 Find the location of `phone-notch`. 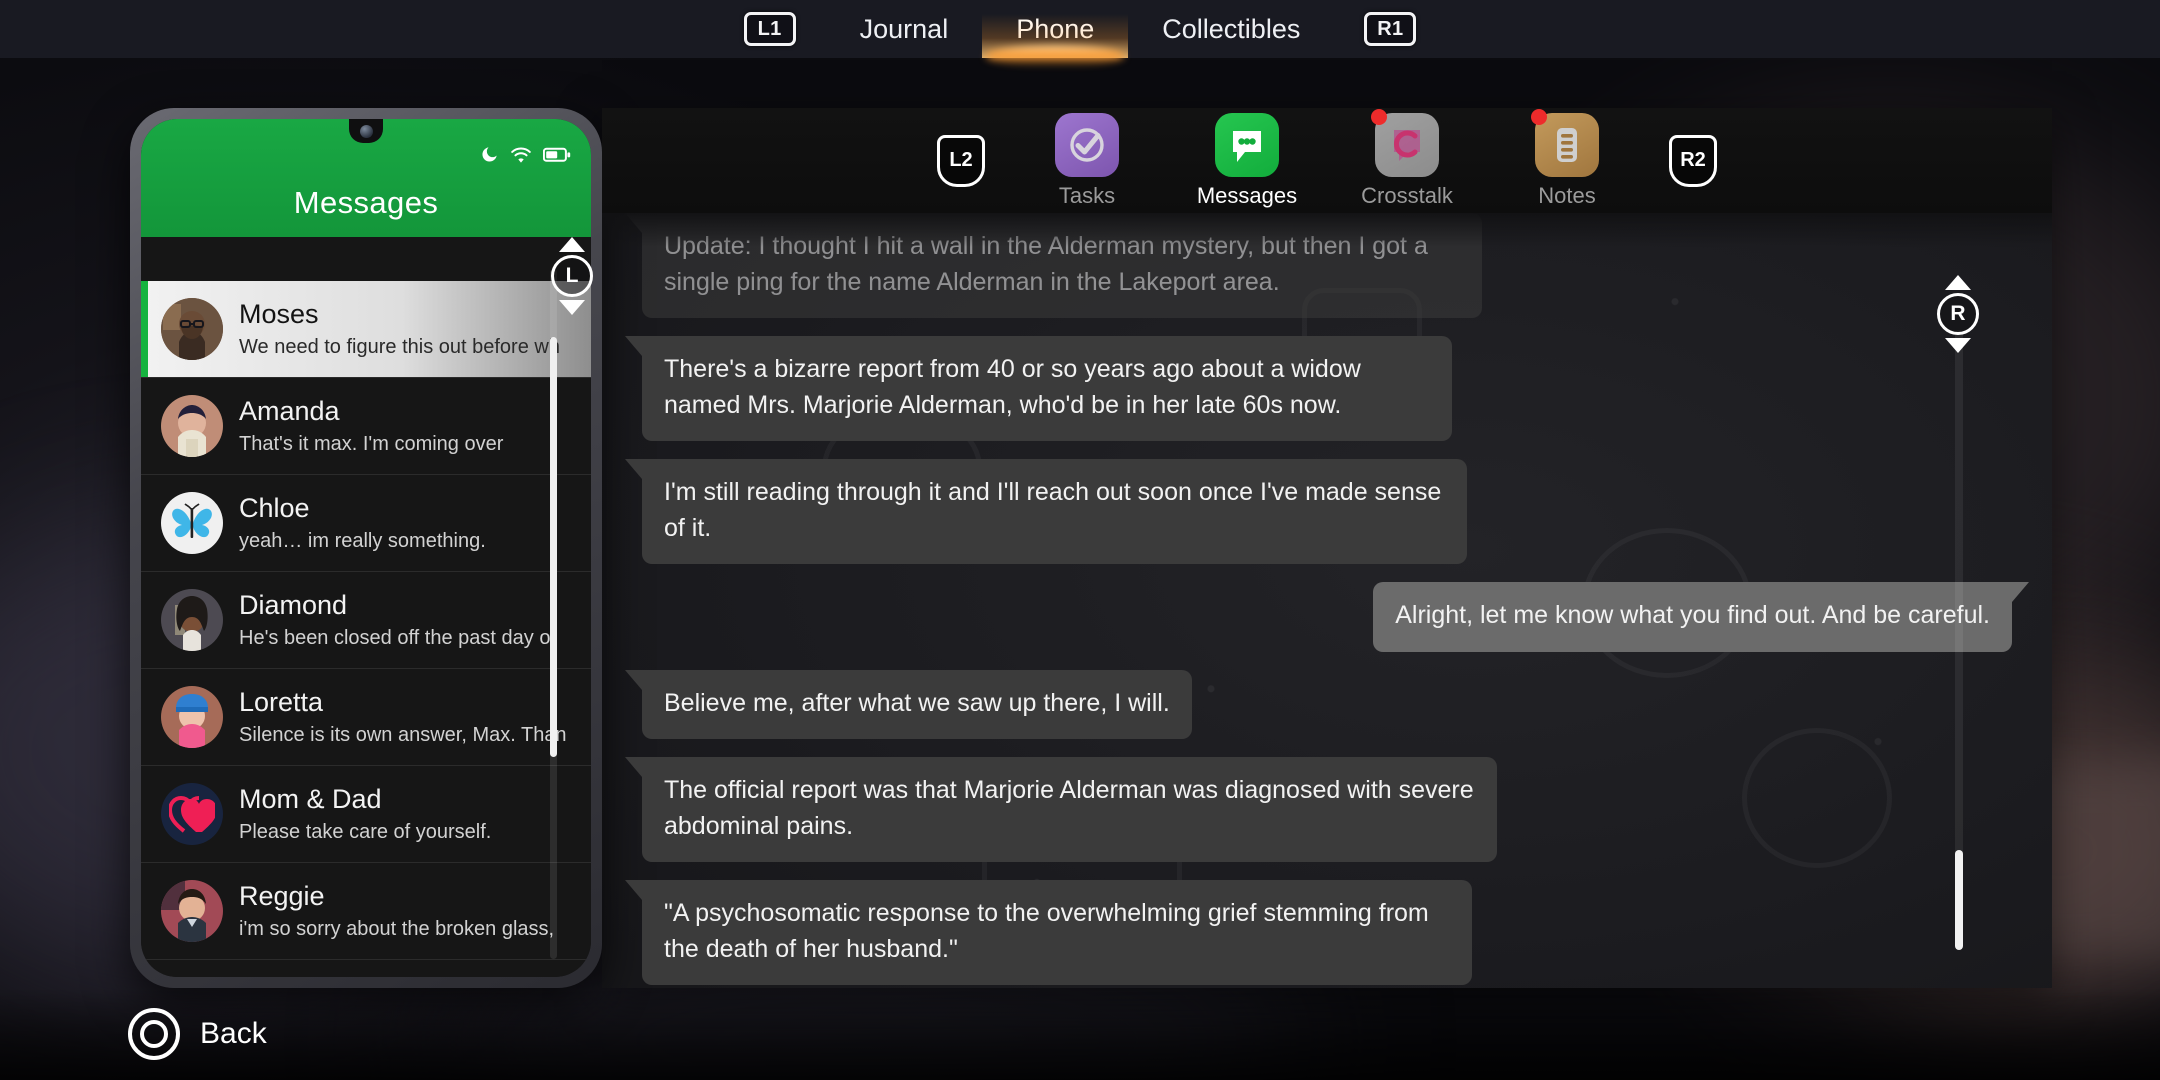

phone-notch is located at coordinates (366, 131).